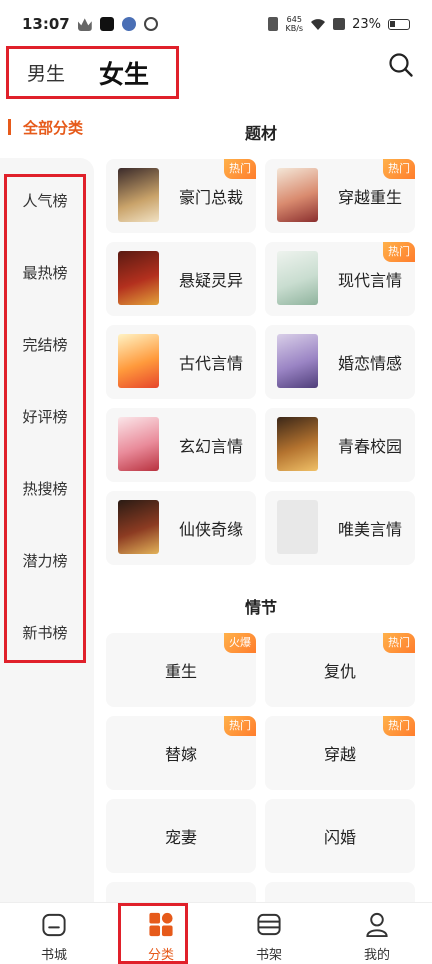 This screenshot has width=432, height=964. Describe the element at coordinates (45, 488) in the screenshot. I see `sidebar-item-trending-search: 热搜榜` at that location.